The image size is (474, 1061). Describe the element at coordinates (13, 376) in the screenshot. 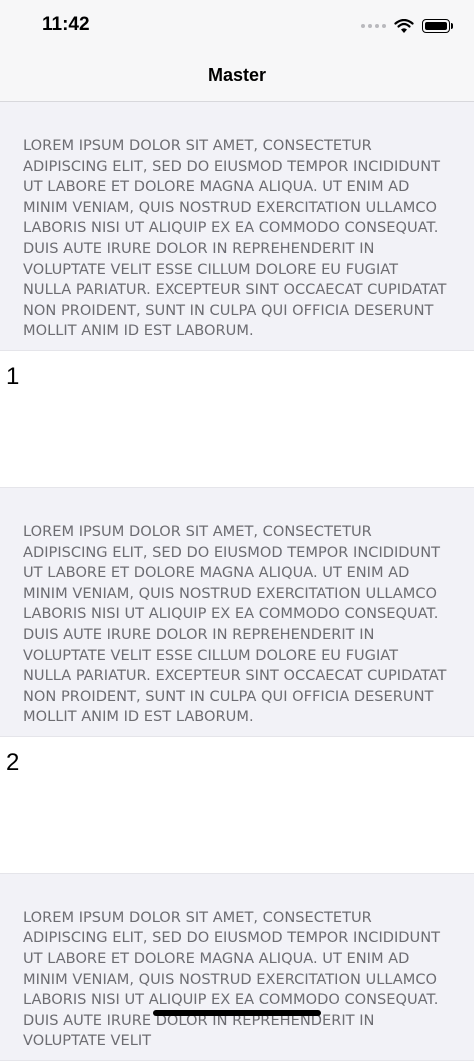

I see `row-label: 1` at that location.